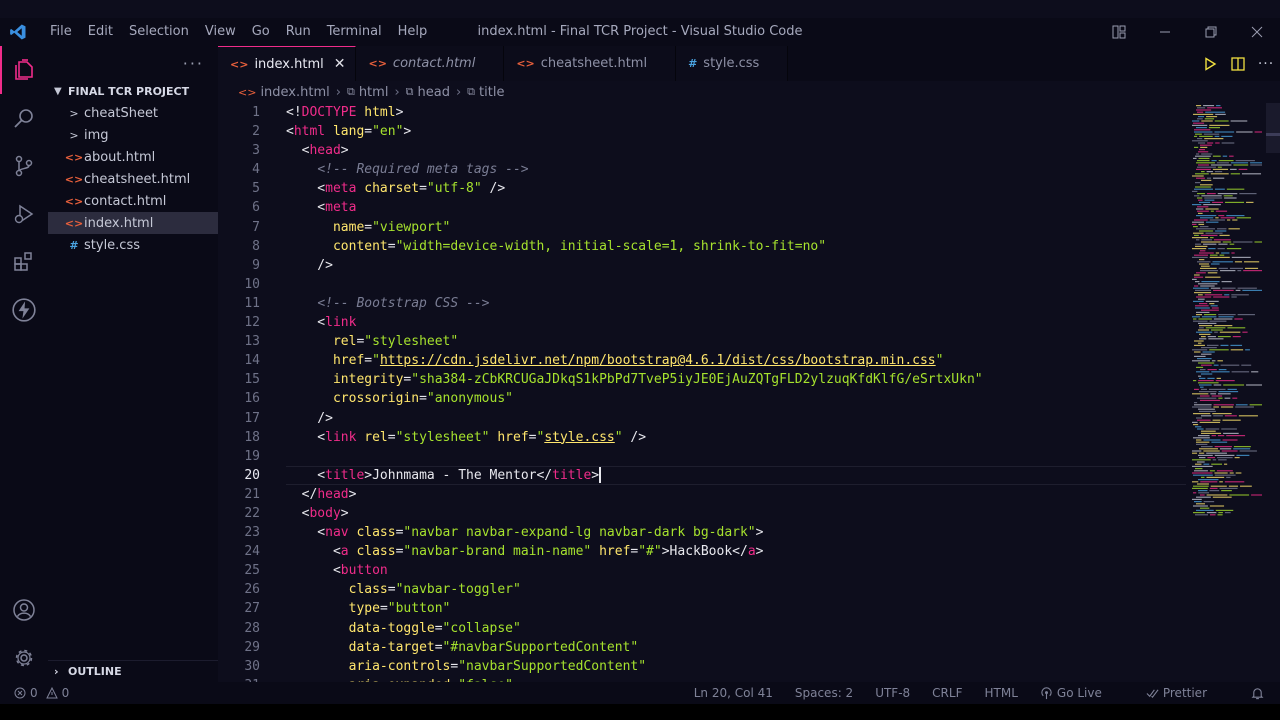 The height and width of the screenshot is (720, 1280). What do you see at coordinates (61, 32) in the screenshot?
I see `menu-file: File` at bounding box center [61, 32].